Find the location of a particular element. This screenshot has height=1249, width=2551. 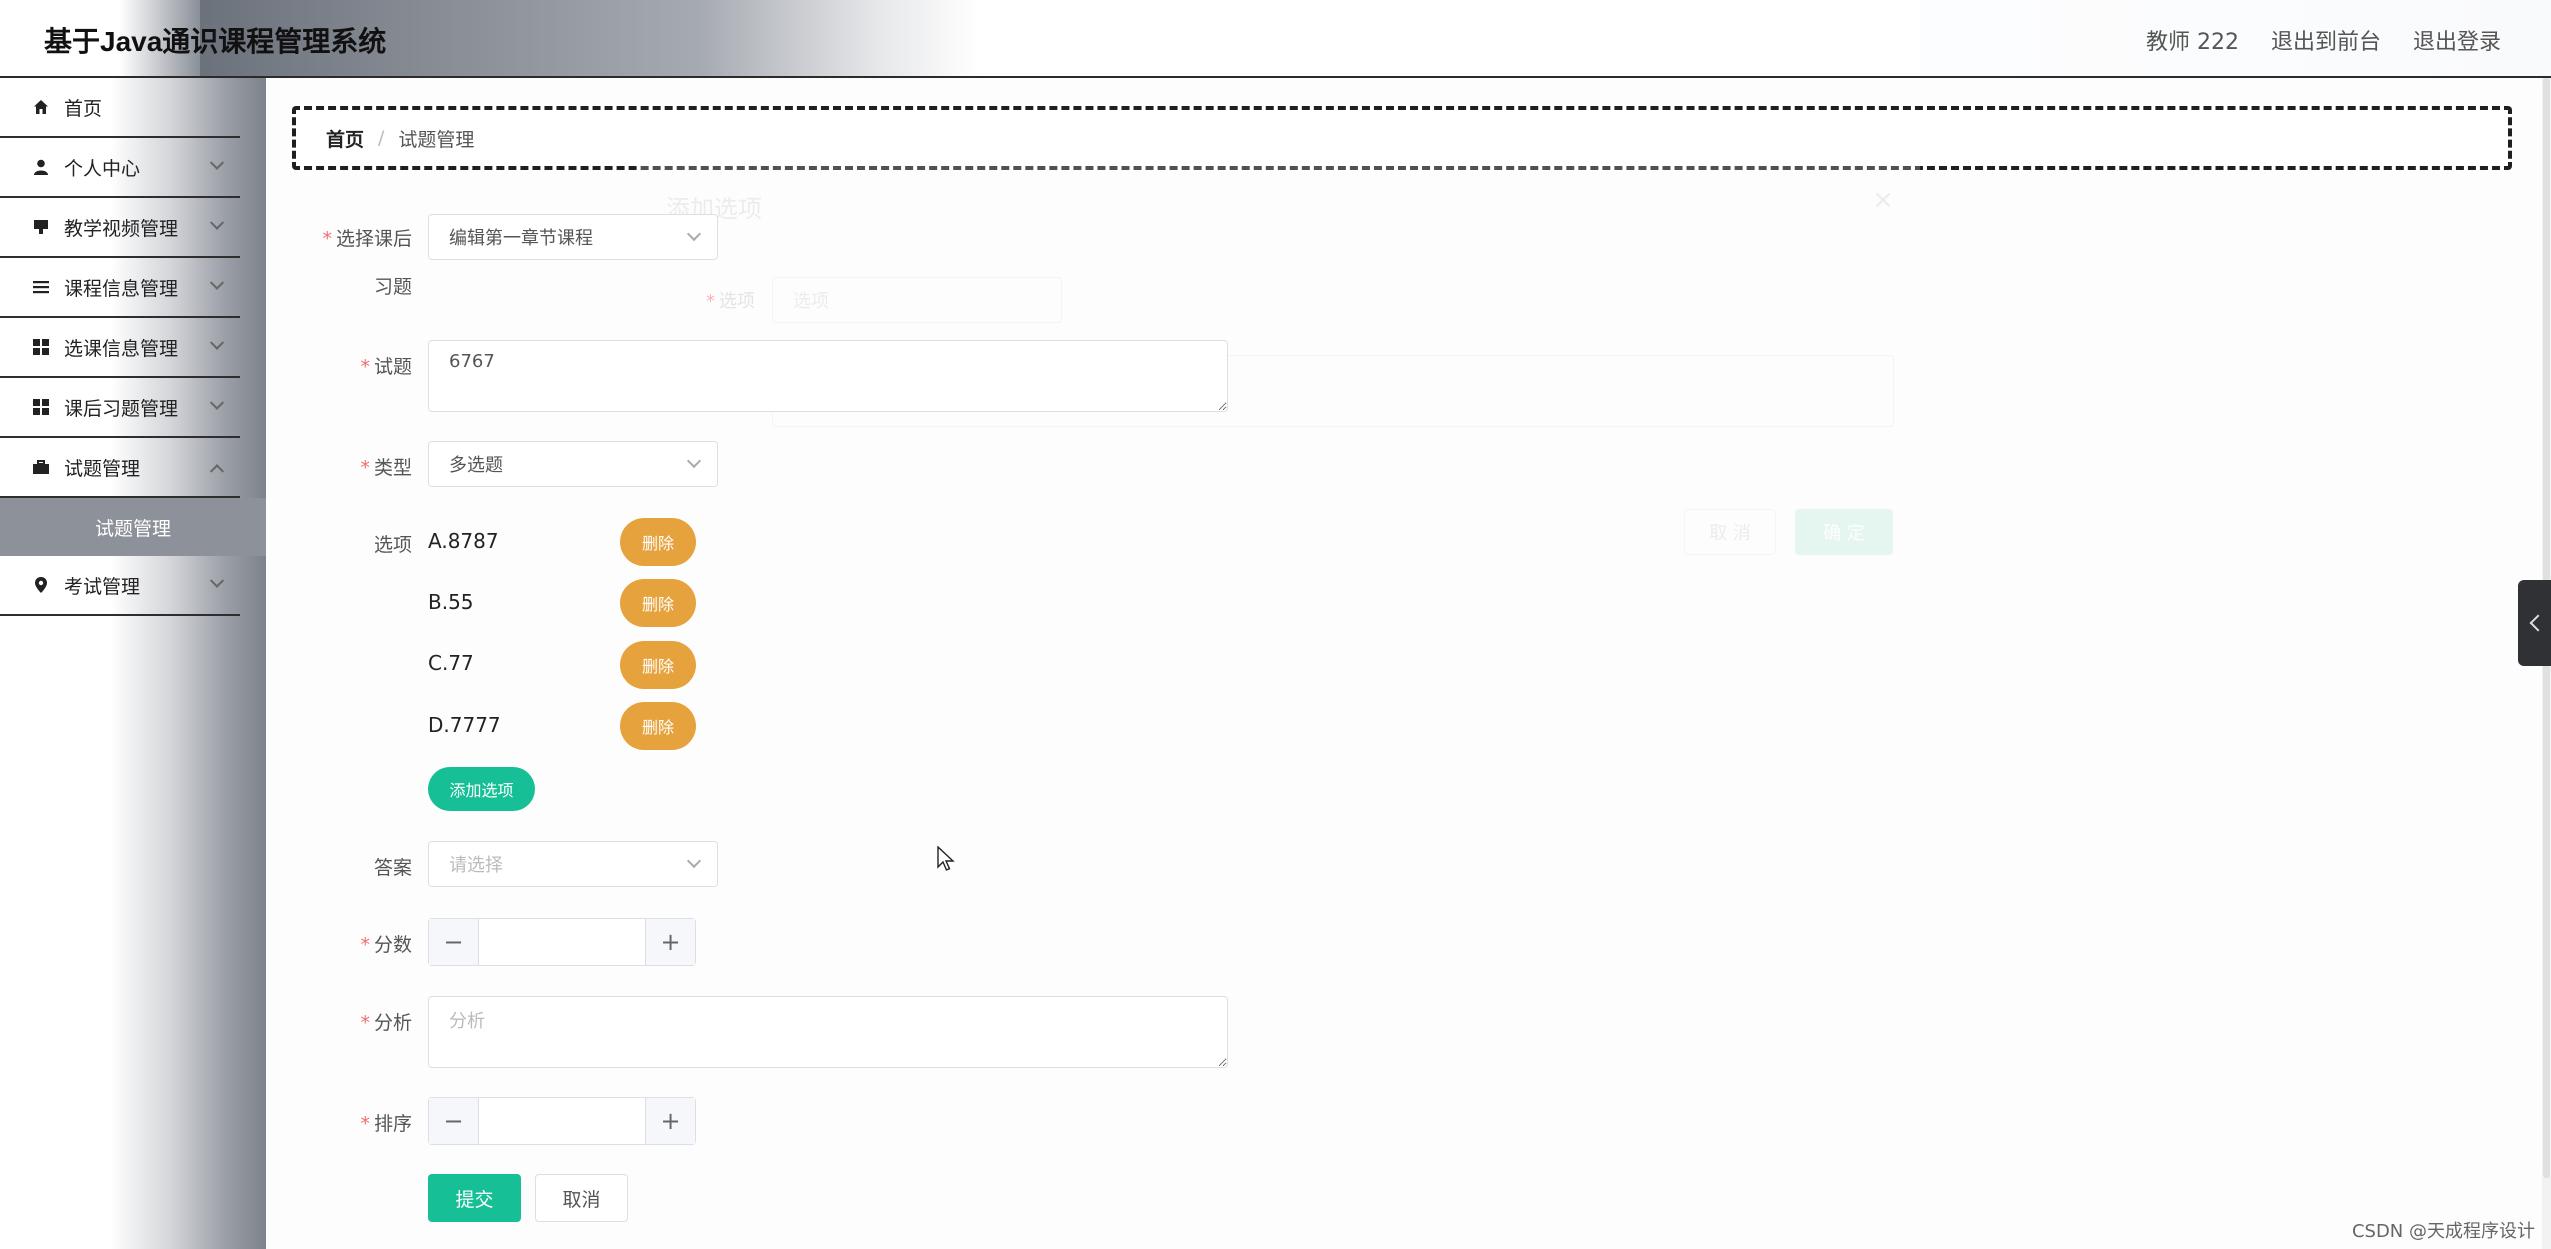

exit-to-front-link: 退出到前台 is located at coordinates (2326, 40).